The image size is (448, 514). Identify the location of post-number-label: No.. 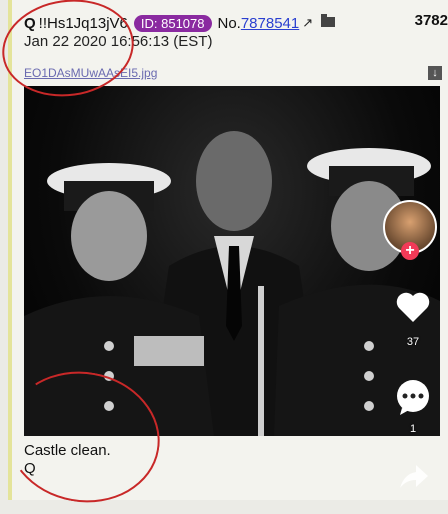
(229, 23).